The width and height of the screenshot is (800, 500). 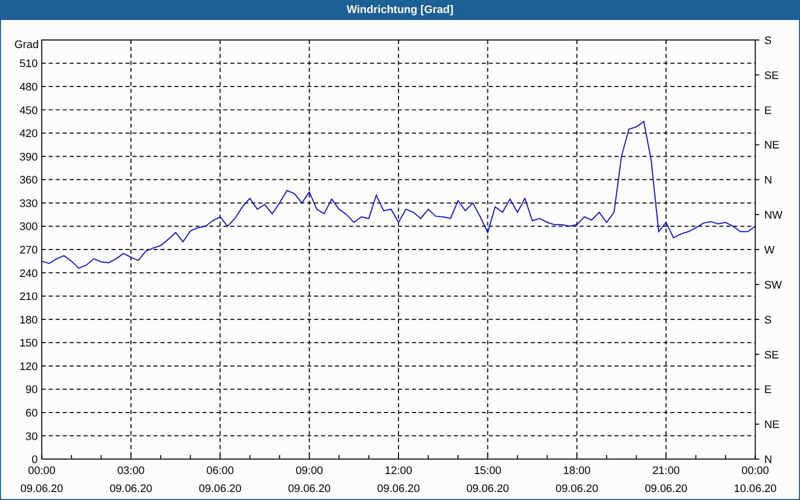 I want to click on y-tick-label: 270, so click(x=28, y=250).